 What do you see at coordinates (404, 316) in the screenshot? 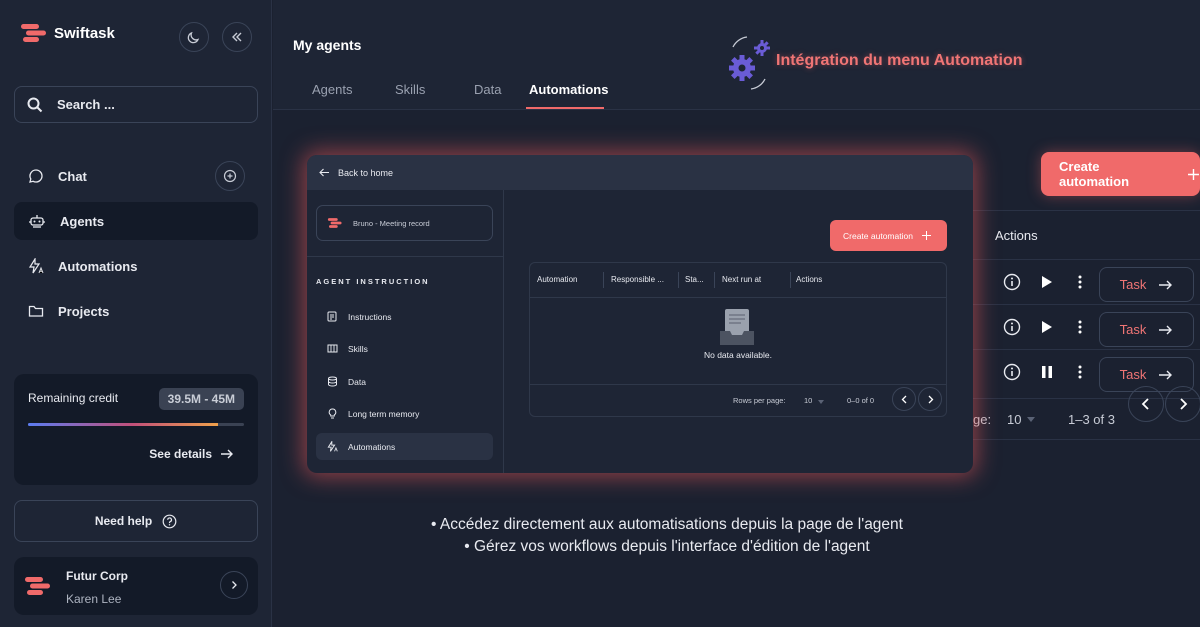
I see `agent-nav-instructions: Instructions` at bounding box center [404, 316].